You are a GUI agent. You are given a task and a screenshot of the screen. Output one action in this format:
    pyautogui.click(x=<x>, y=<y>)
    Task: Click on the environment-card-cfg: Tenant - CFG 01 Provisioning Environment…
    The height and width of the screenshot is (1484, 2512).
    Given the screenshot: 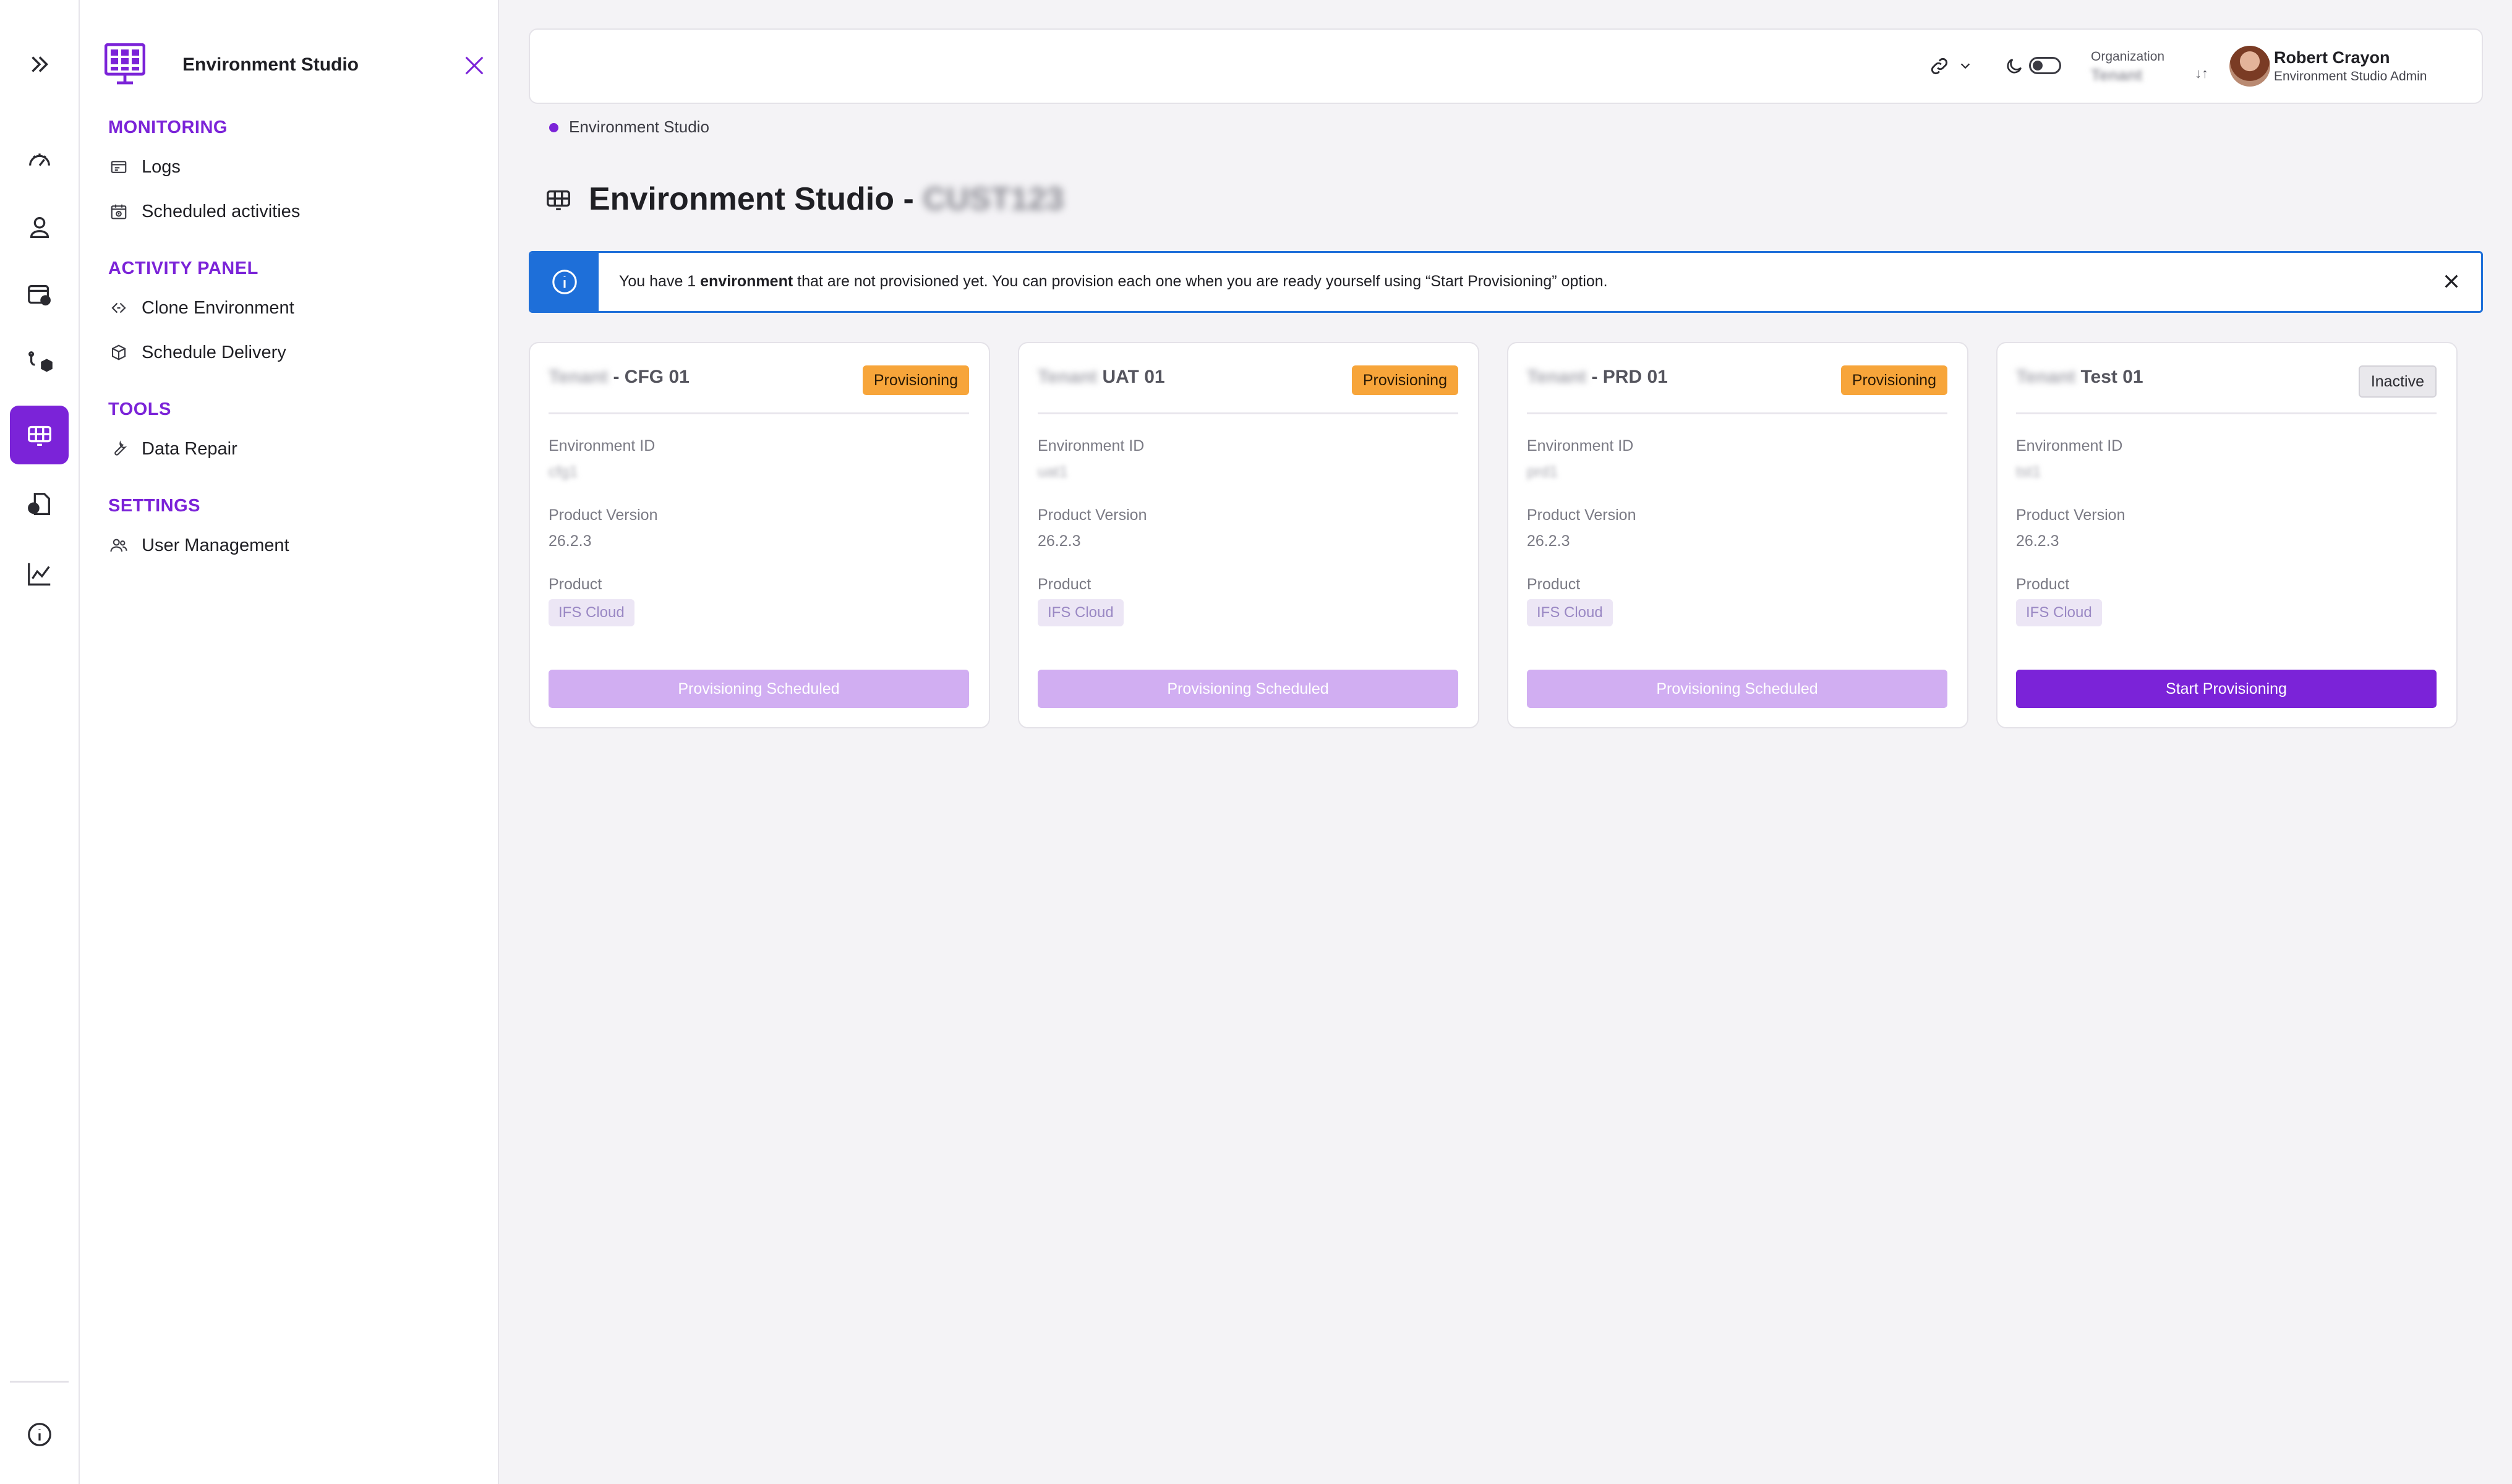 What is the action you would take?
    pyautogui.click(x=759, y=535)
    